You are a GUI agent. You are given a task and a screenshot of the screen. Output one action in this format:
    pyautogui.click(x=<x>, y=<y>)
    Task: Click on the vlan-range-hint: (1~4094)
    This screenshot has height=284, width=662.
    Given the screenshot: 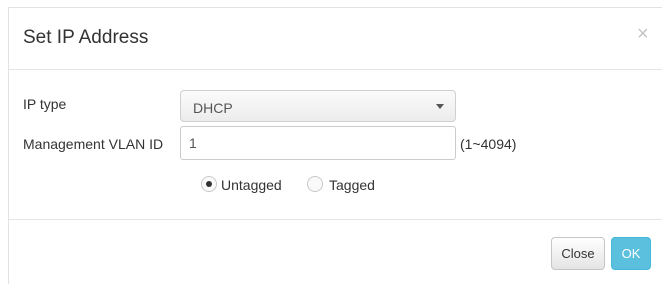 What is the action you would take?
    pyautogui.click(x=488, y=144)
    